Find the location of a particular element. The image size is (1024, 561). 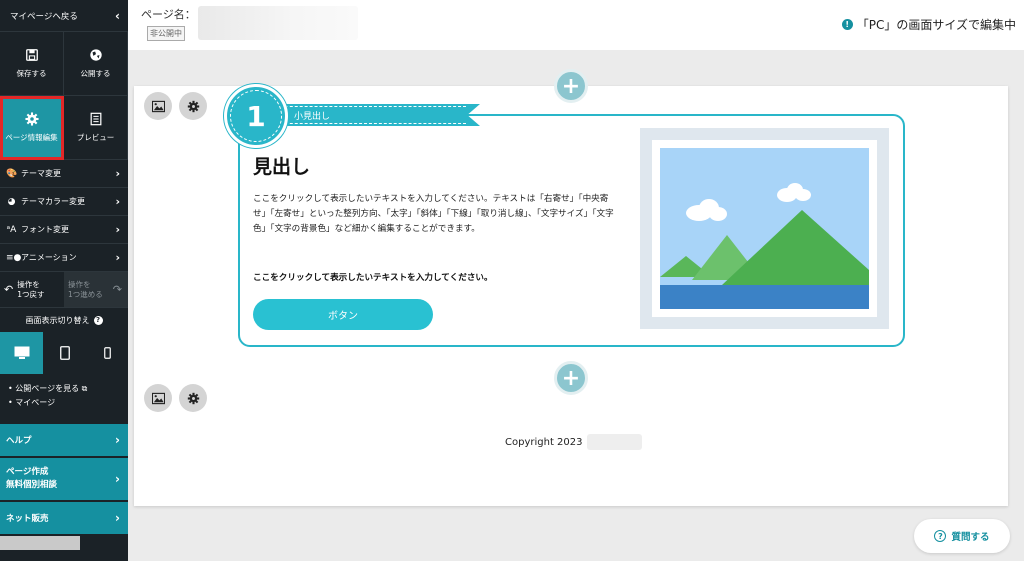

consult-label-line1: ページ作成 is located at coordinates (27, 472).